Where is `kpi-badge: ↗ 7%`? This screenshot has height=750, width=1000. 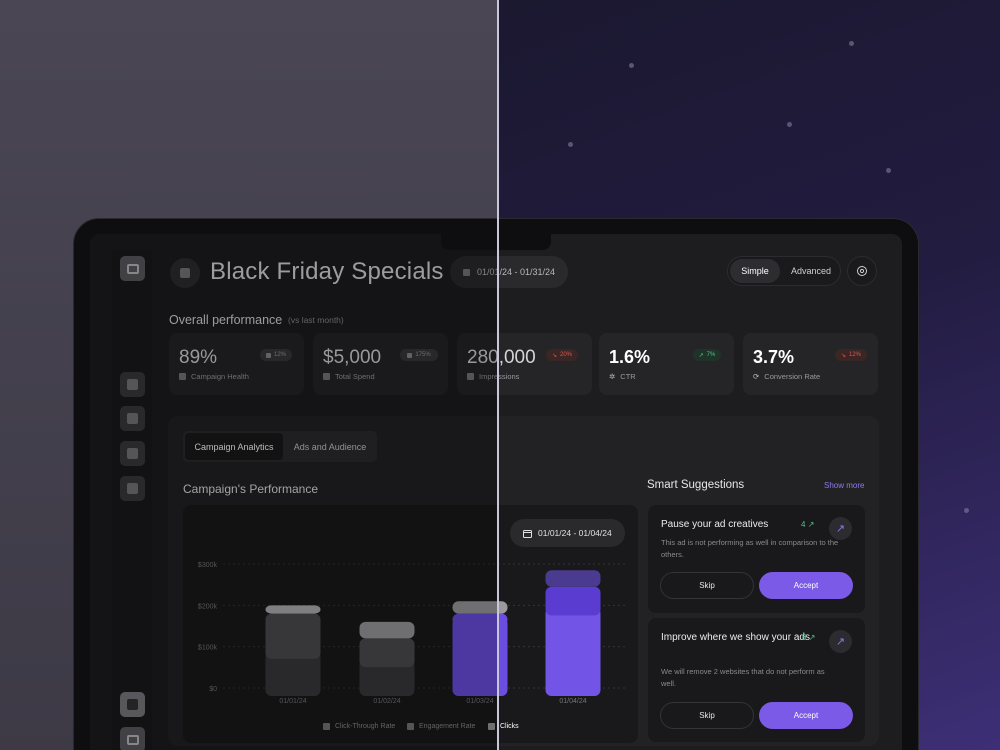
kpi-badge: ↗ 7% is located at coordinates (707, 355).